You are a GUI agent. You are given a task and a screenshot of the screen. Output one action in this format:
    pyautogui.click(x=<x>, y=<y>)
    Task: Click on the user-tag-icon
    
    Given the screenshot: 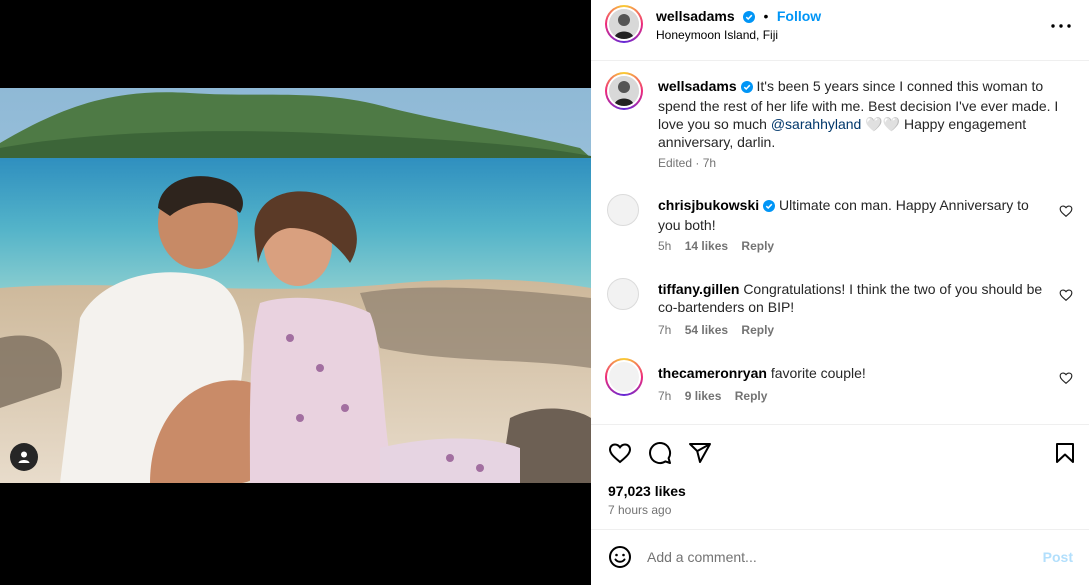 What is the action you would take?
    pyautogui.click(x=24, y=457)
    